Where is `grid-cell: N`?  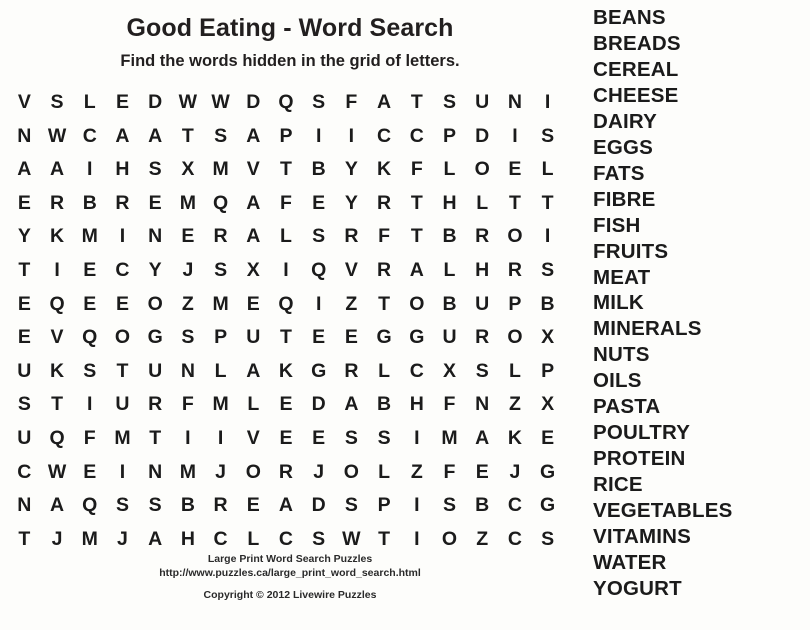 grid-cell: N is located at coordinates (188, 371).